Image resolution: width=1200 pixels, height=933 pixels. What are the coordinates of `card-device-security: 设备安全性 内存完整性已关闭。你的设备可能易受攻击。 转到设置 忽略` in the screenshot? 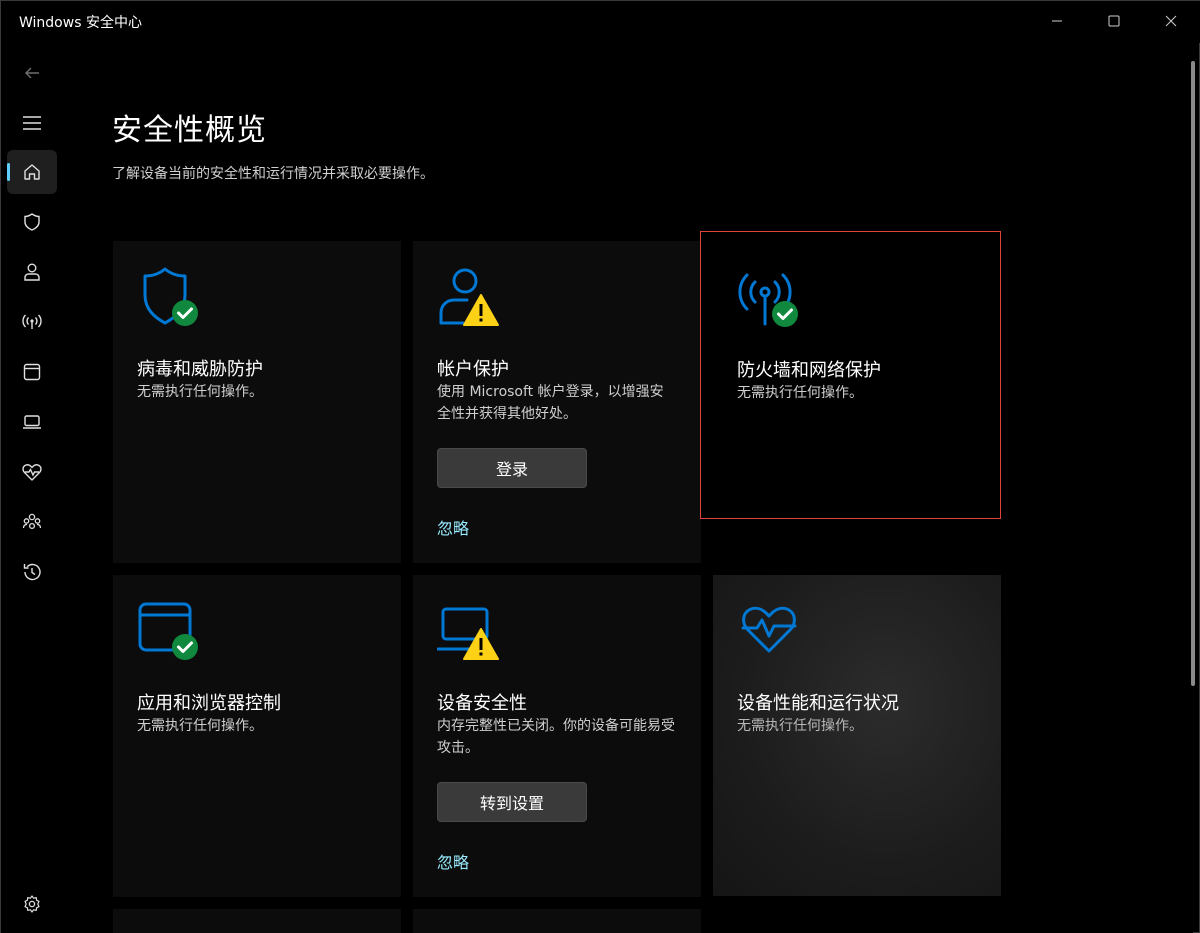 It's located at (557, 736).